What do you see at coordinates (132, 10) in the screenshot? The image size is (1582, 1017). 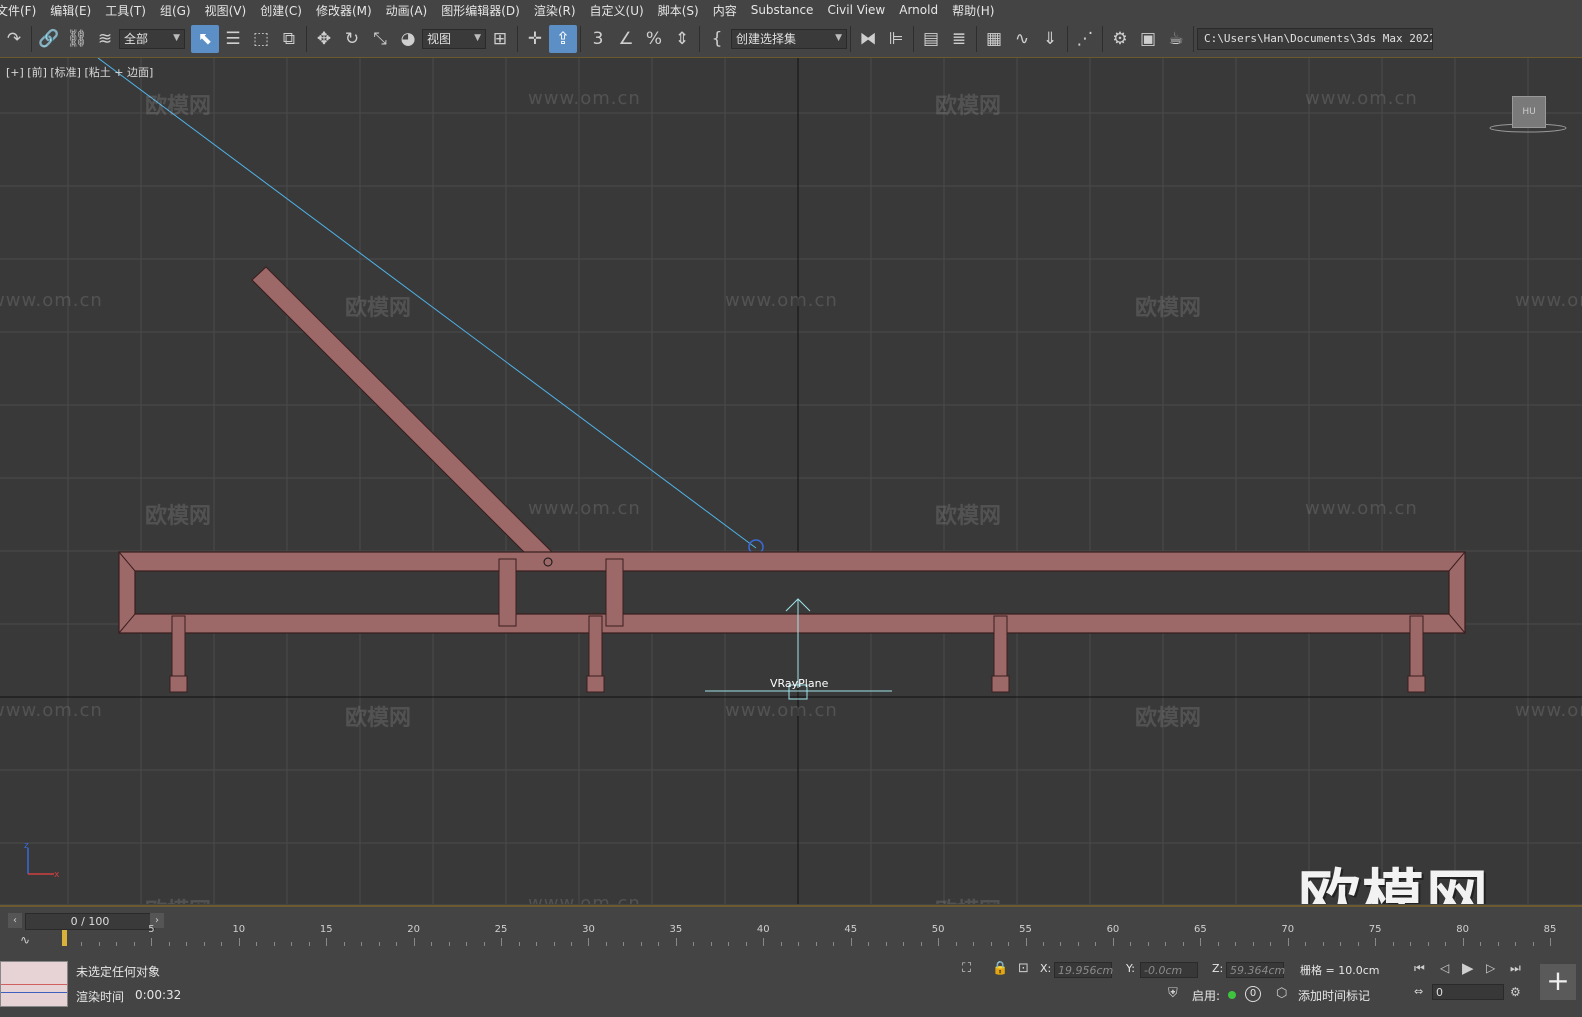 I see `menu-item: 工具(T)` at bounding box center [132, 10].